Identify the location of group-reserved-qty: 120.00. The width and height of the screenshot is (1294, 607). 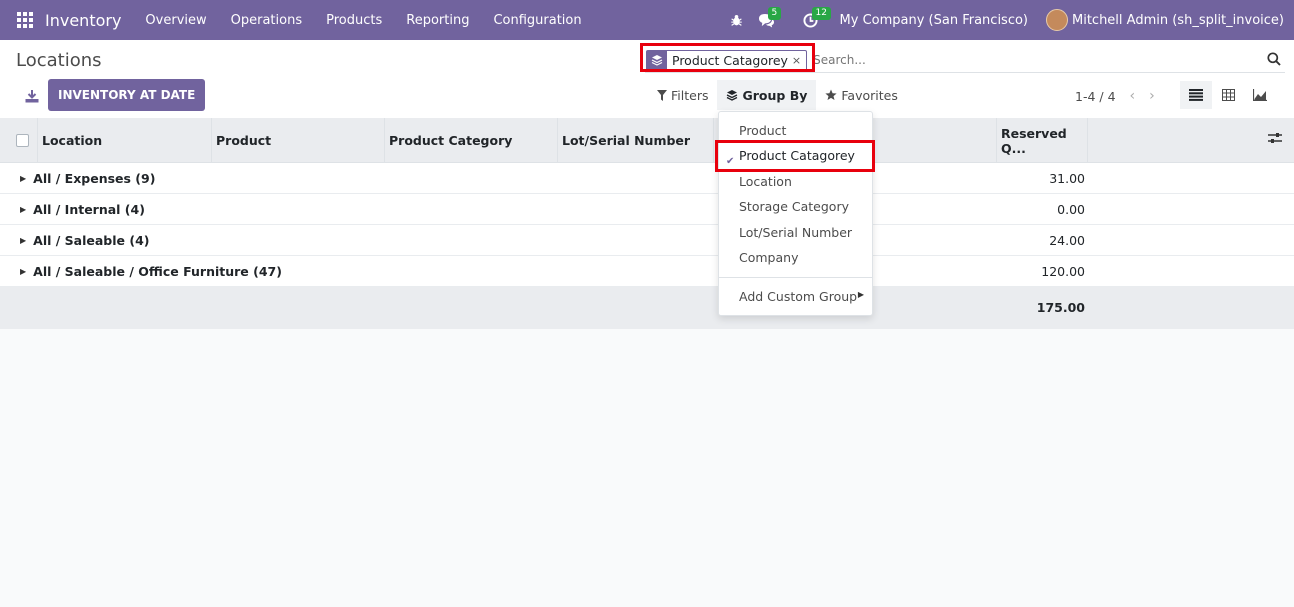
(1063, 271).